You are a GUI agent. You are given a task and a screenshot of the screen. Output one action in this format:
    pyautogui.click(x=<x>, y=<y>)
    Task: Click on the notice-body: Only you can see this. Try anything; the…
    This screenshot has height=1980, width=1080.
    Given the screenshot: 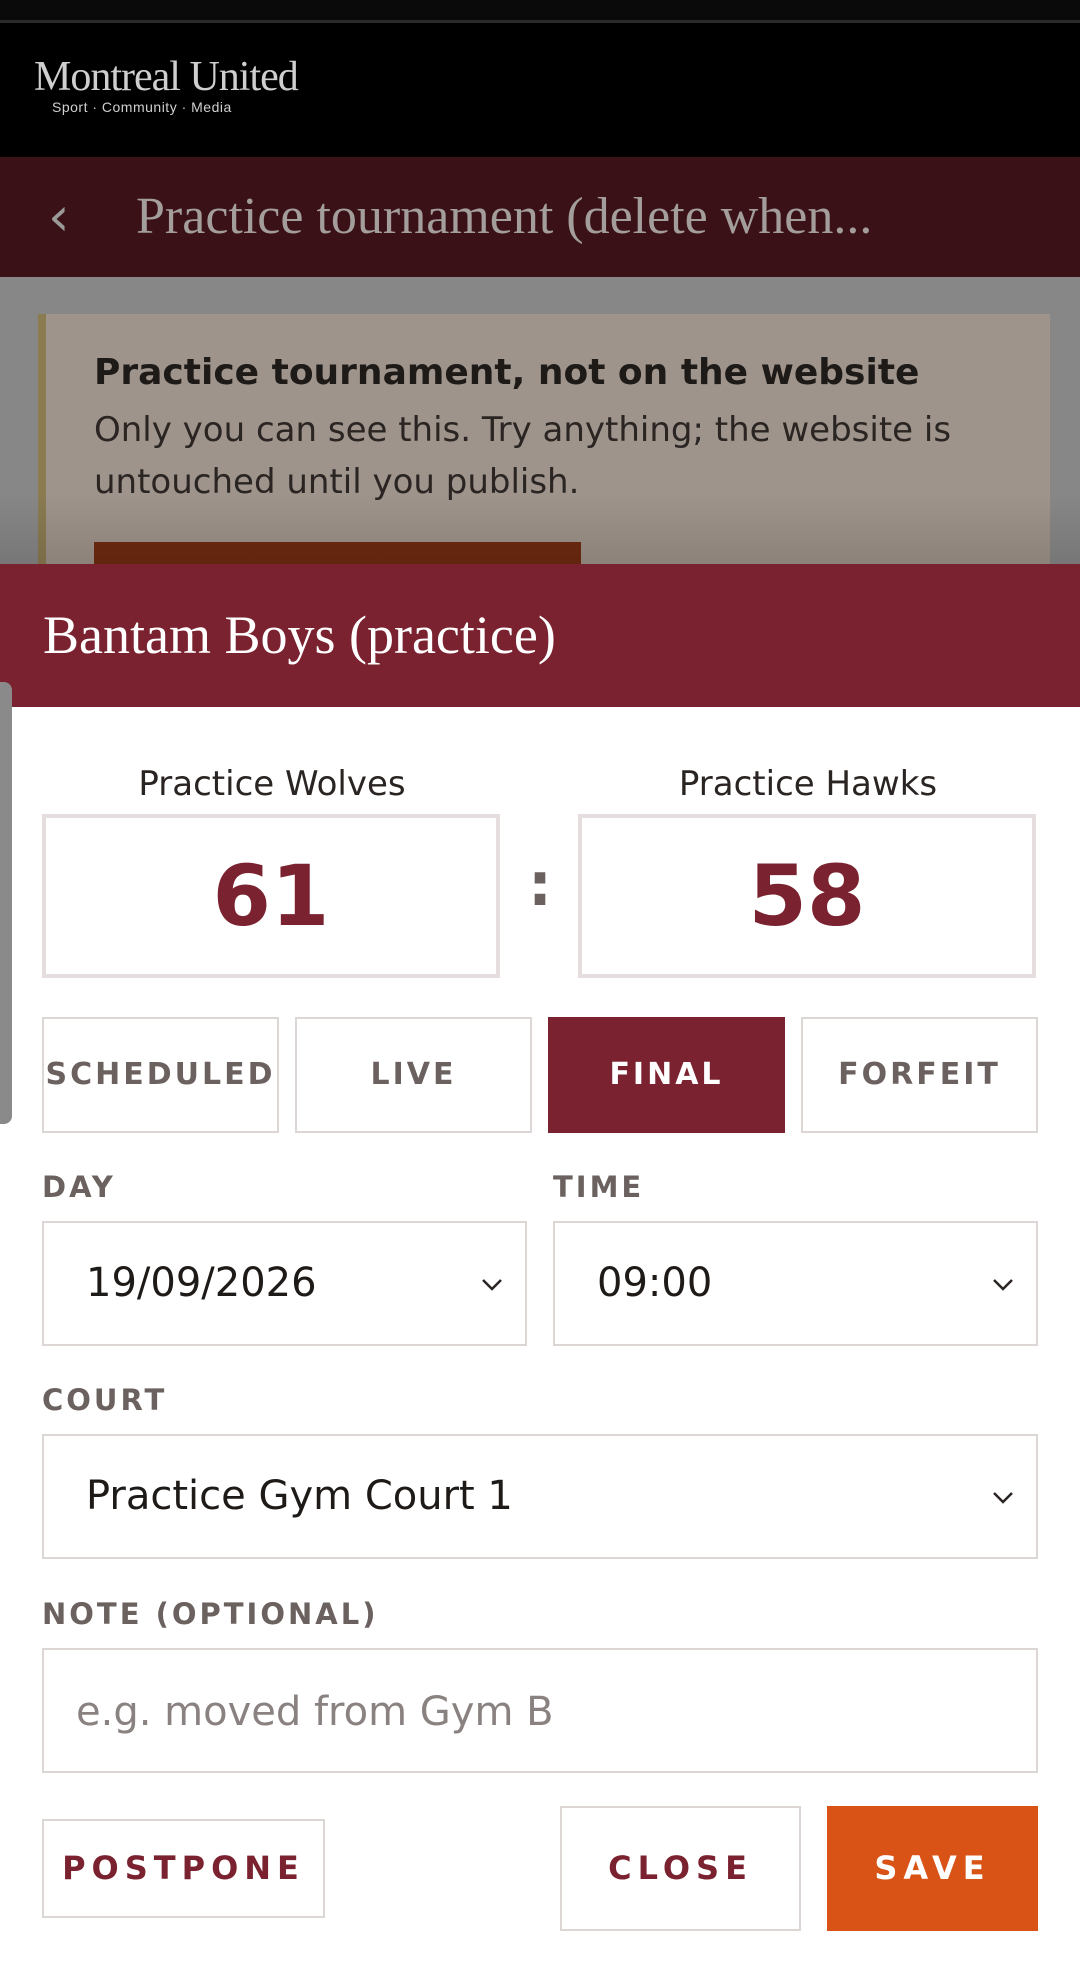 What is the action you would take?
    pyautogui.click(x=523, y=456)
    